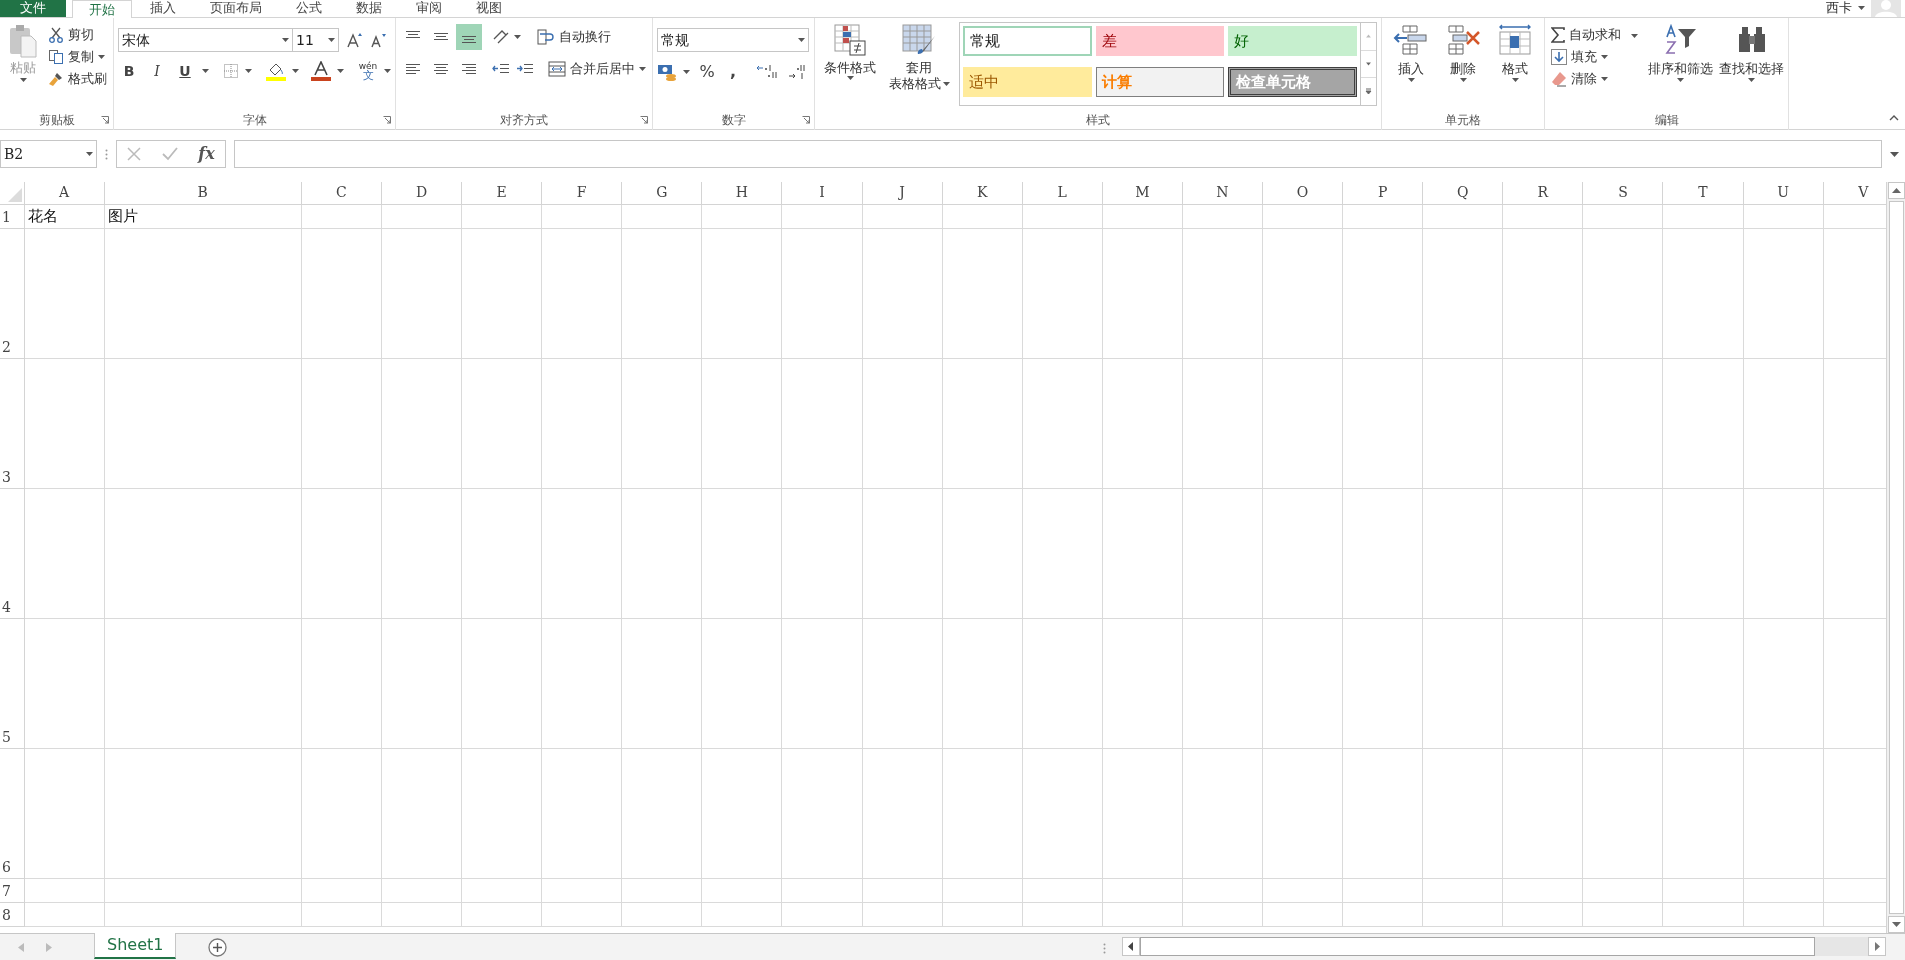 The width and height of the screenshot is (1905, 960). Describe the element at coordinates (1477, 946) in the screenshot. I see `horizontal-scroll-thumb` at that location.